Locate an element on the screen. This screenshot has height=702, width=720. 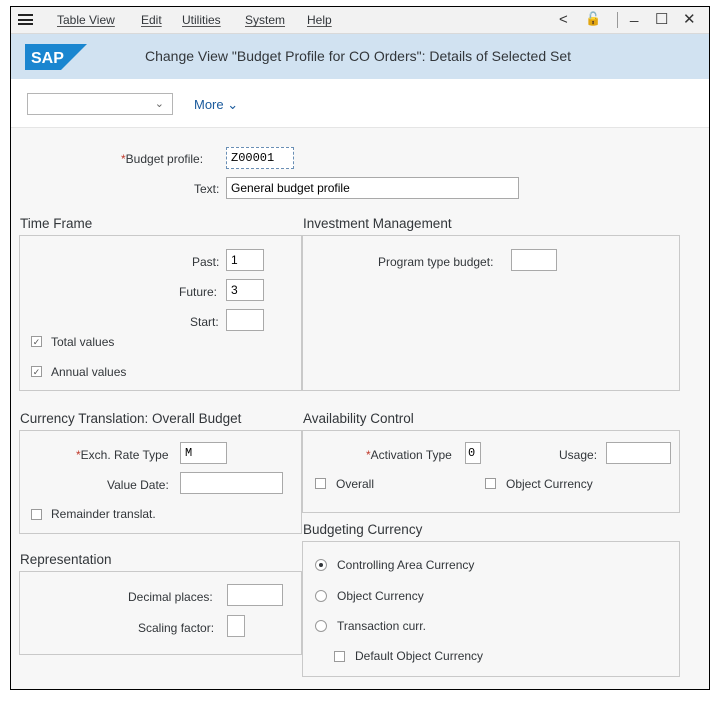
unlock-icon: 🔓 is located at coordinates (593, 19).